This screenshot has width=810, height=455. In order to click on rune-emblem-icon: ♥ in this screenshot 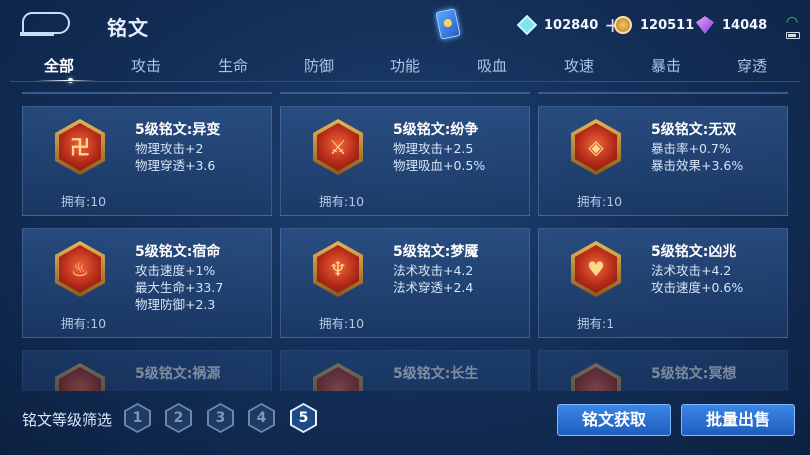, I will do `click(596, 269)`.